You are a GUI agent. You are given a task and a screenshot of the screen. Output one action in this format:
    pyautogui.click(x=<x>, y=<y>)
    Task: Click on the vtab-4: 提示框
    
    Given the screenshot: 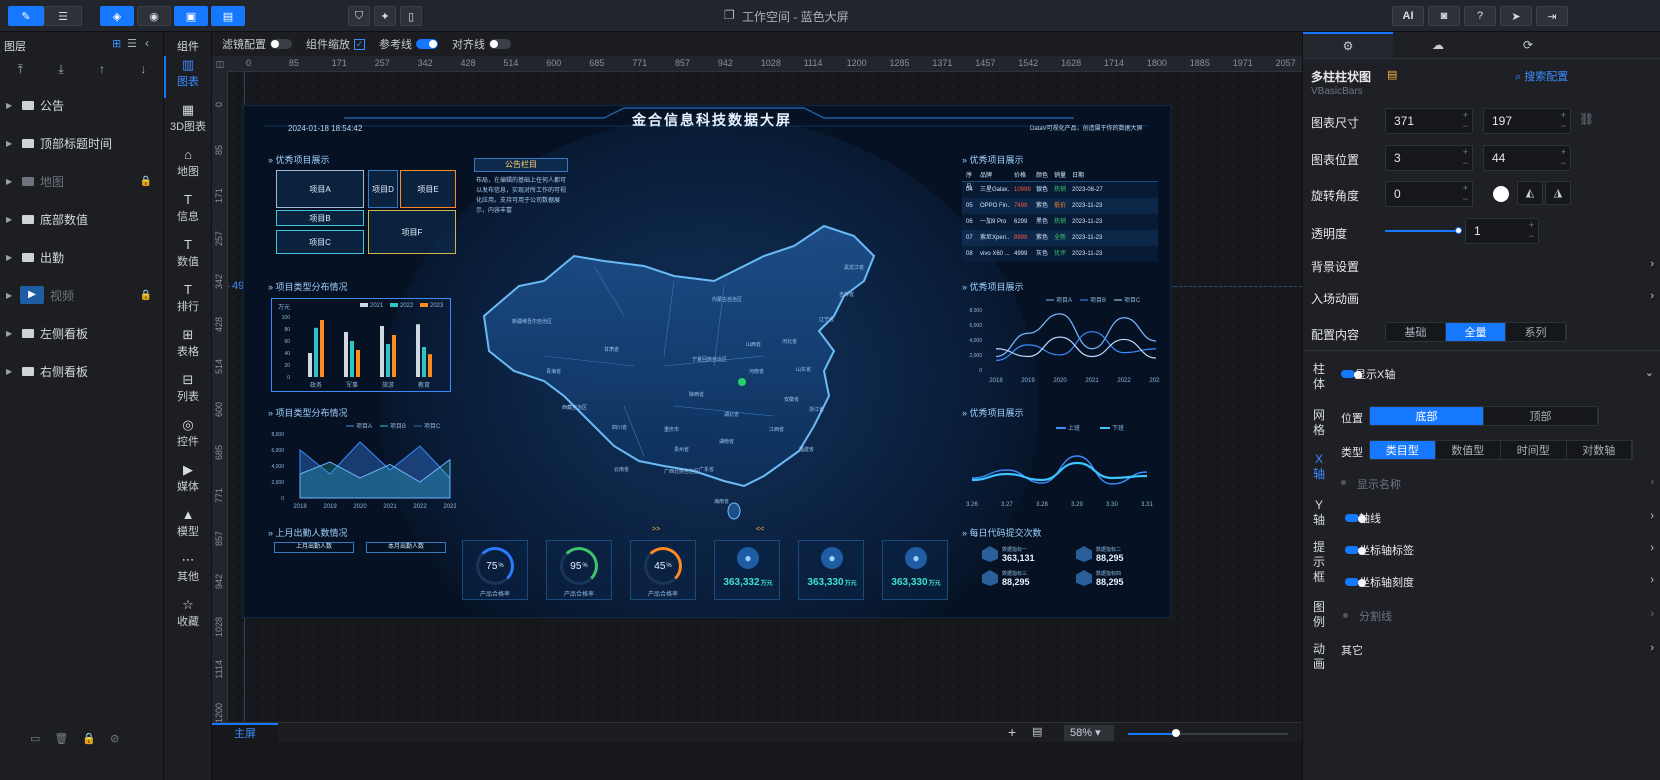 What is the action you would take?
    pyautogui.click(x=1319, y=562)
    